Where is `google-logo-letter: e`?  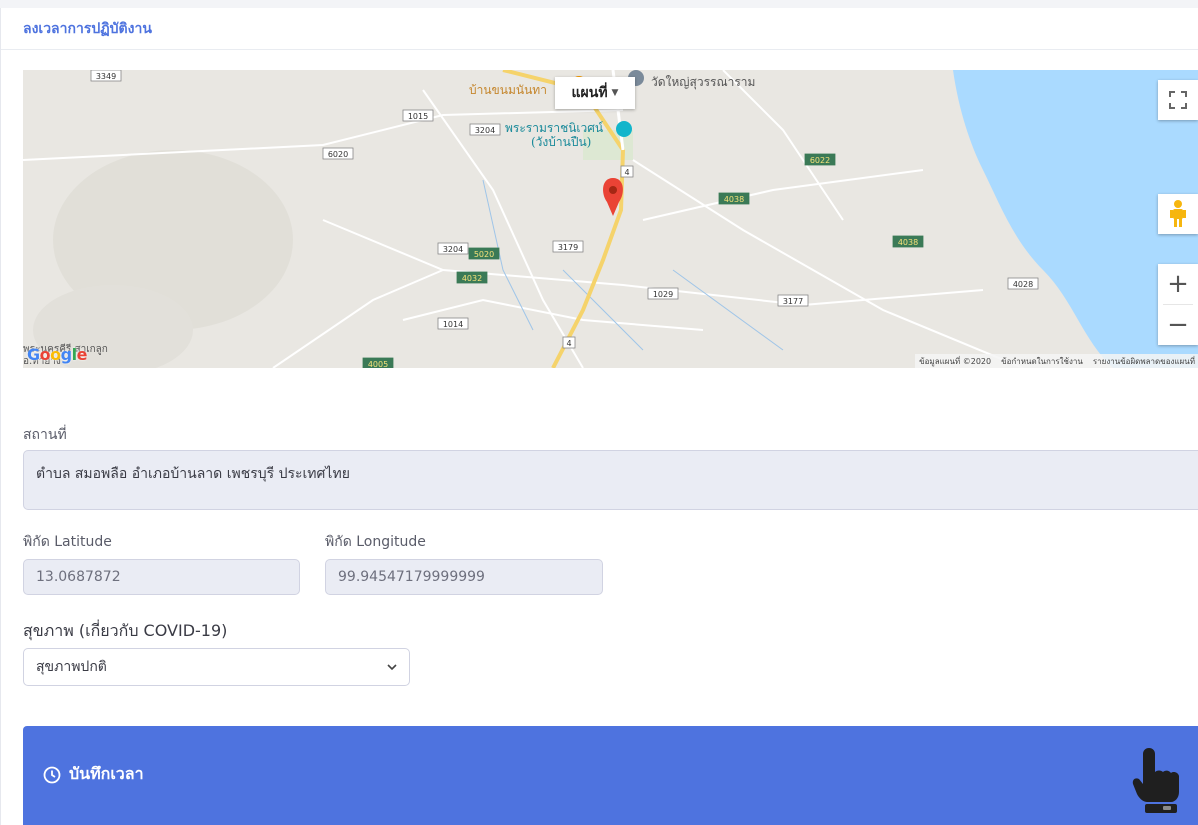
google-logo-letter: e is located at coordinates (82, 354).